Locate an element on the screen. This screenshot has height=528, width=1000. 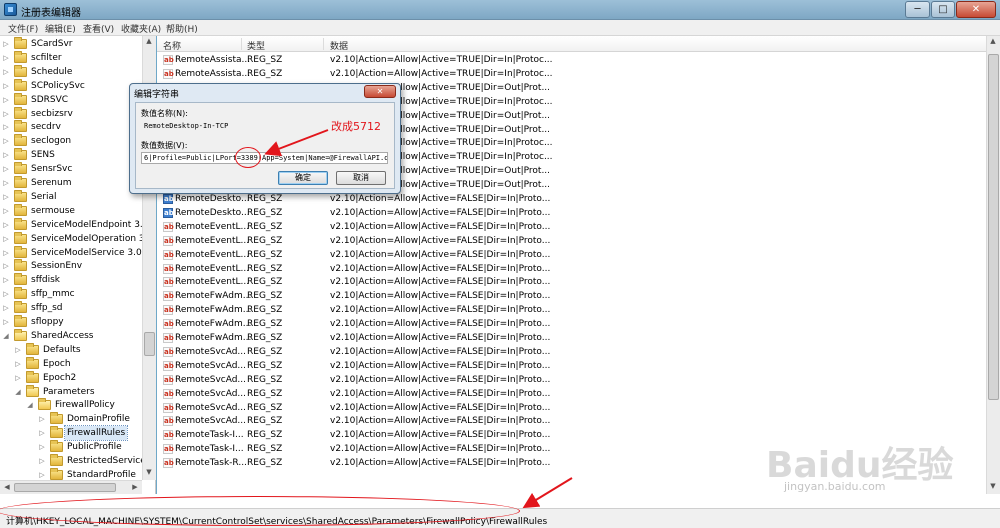
tree-item: ▷ Serenum is located at coordinates (71, 183).